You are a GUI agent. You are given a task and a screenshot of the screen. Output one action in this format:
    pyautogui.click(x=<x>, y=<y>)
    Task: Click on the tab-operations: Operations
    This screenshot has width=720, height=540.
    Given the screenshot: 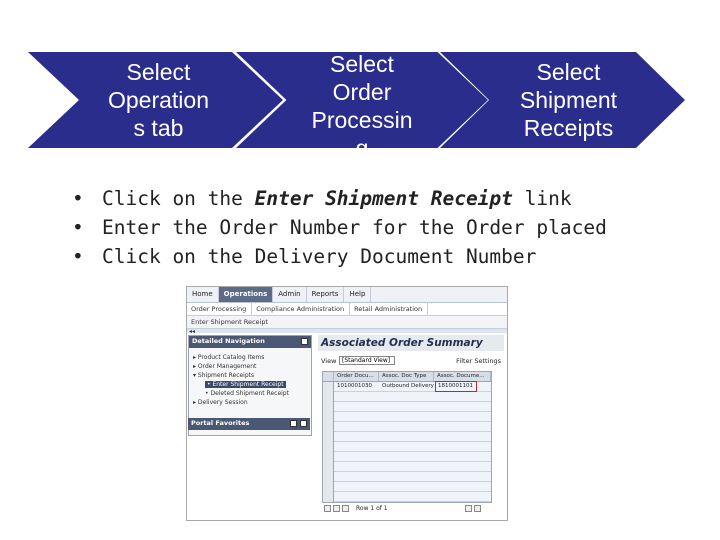 What is the action you would take?
    pyautogui.click(x=246, y=294)
    